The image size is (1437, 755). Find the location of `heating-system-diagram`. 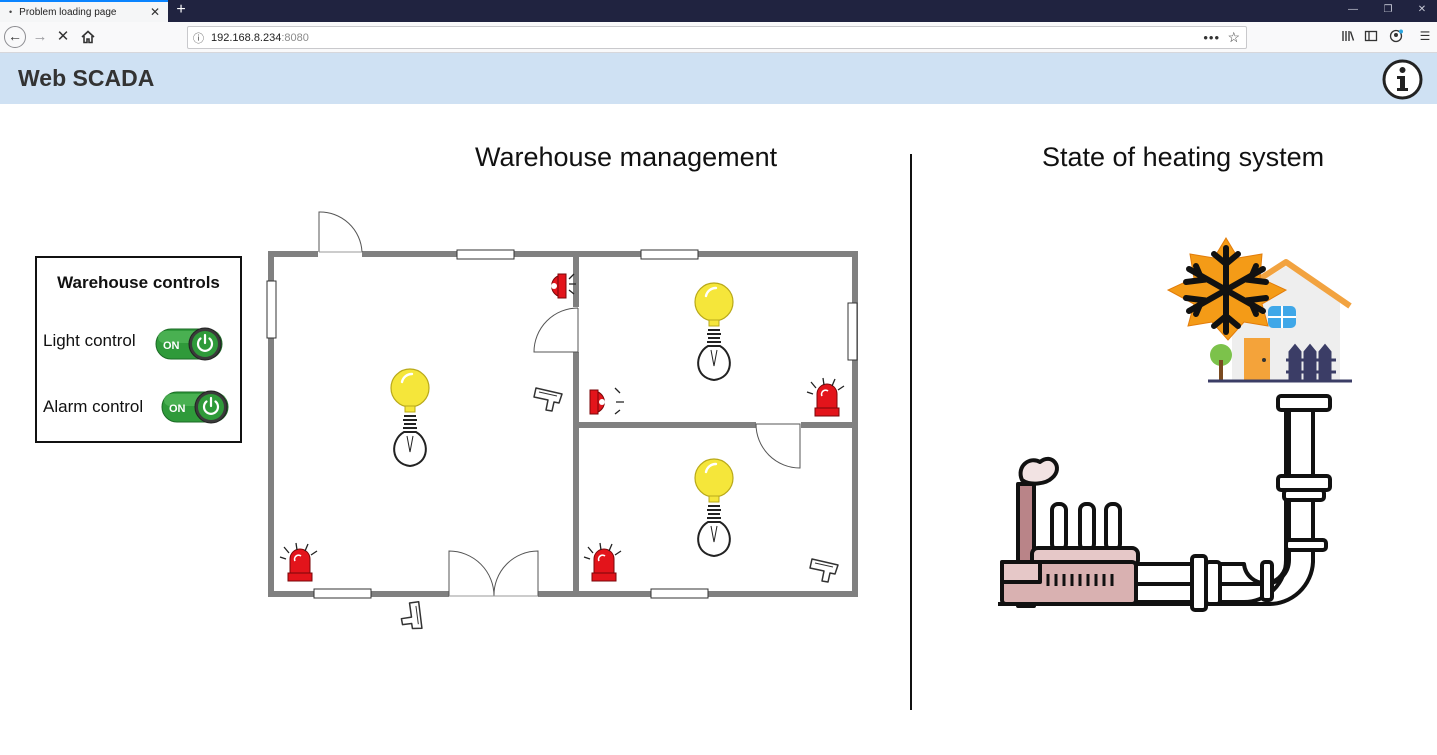

heating-system-diagram is located at coordinates (1175, 424).